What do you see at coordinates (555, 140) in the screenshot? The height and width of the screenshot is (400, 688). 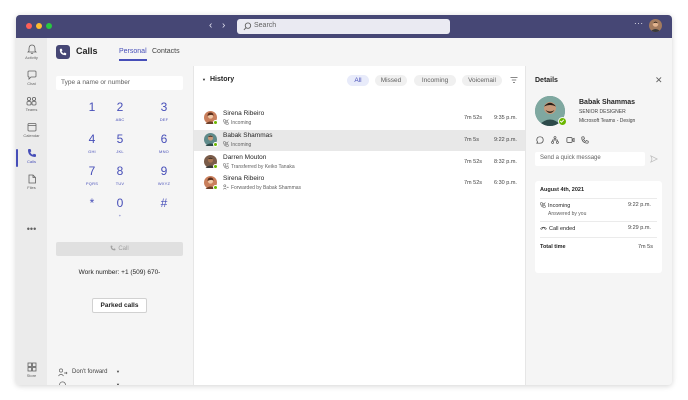 I see `org-chart-icon` at bounding box center [555, 140].